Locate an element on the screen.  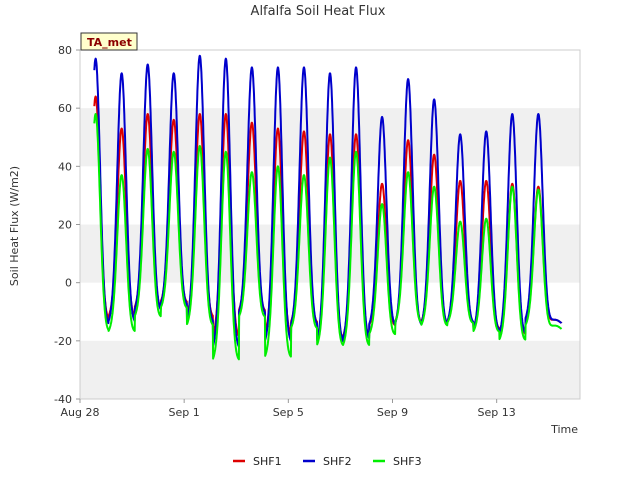
y-tick-label: -40 is located at coordinates (63, 399).